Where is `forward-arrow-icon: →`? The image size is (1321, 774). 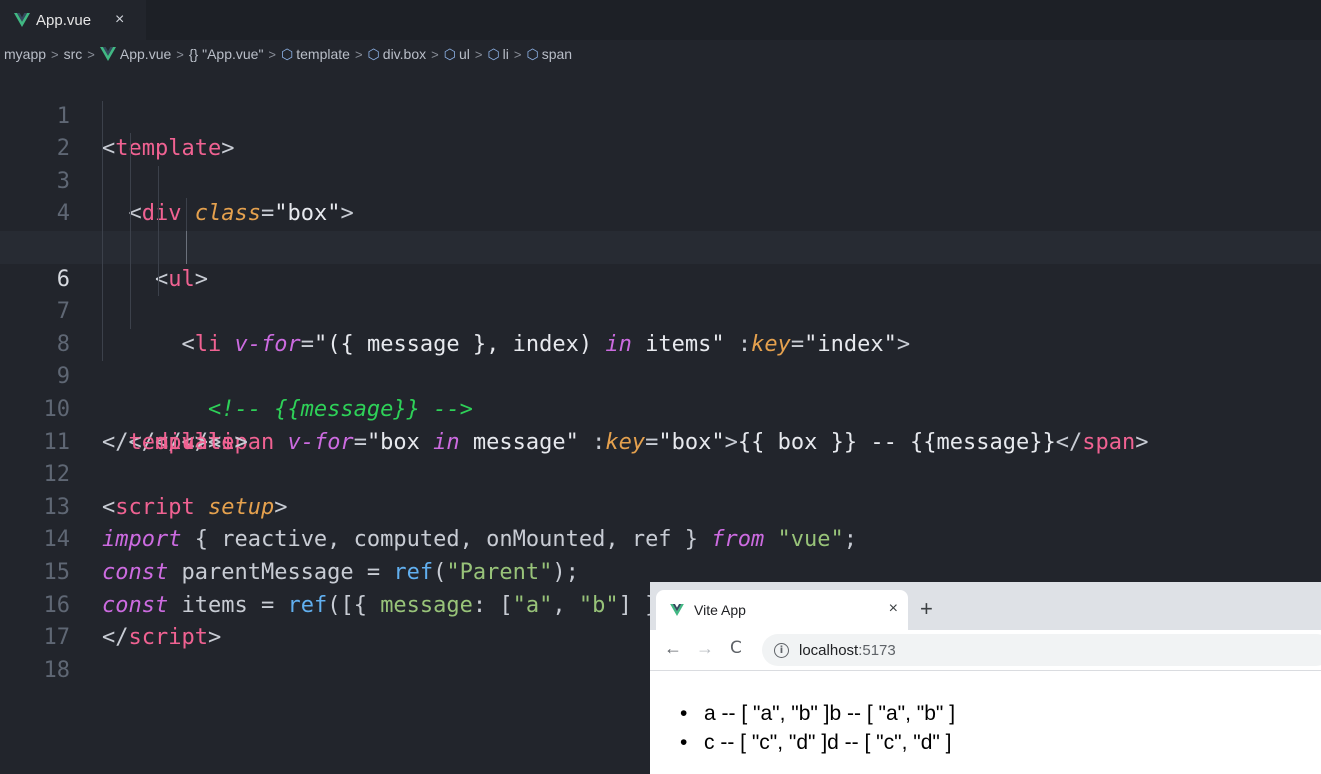 forward-arrow-icon: → is located at coordinates (705, 648).